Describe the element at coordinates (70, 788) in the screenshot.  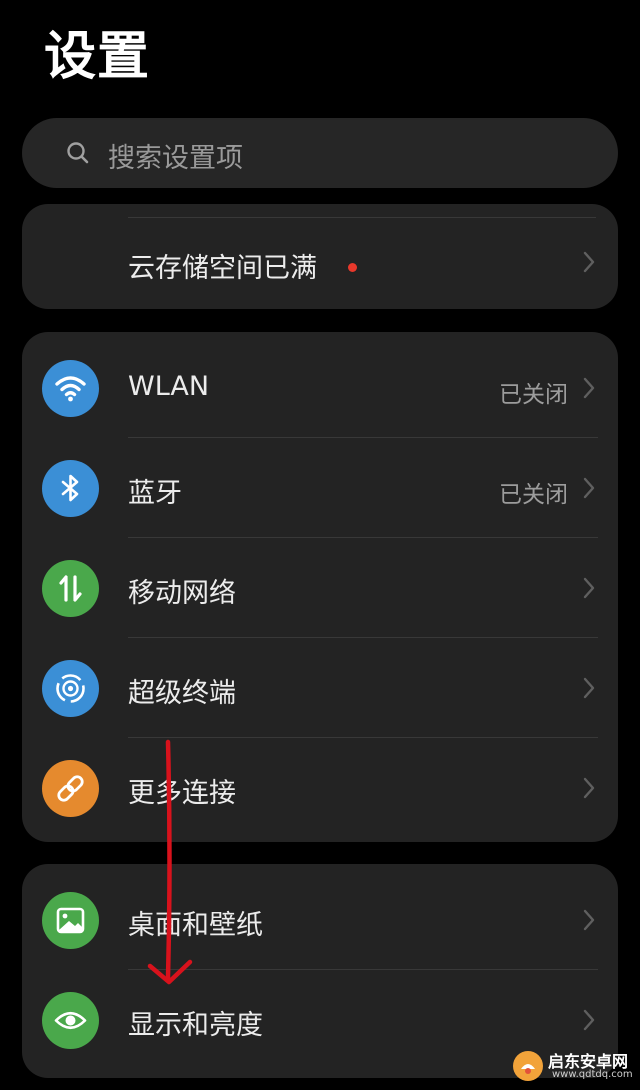
I see `link-icon` at that location.